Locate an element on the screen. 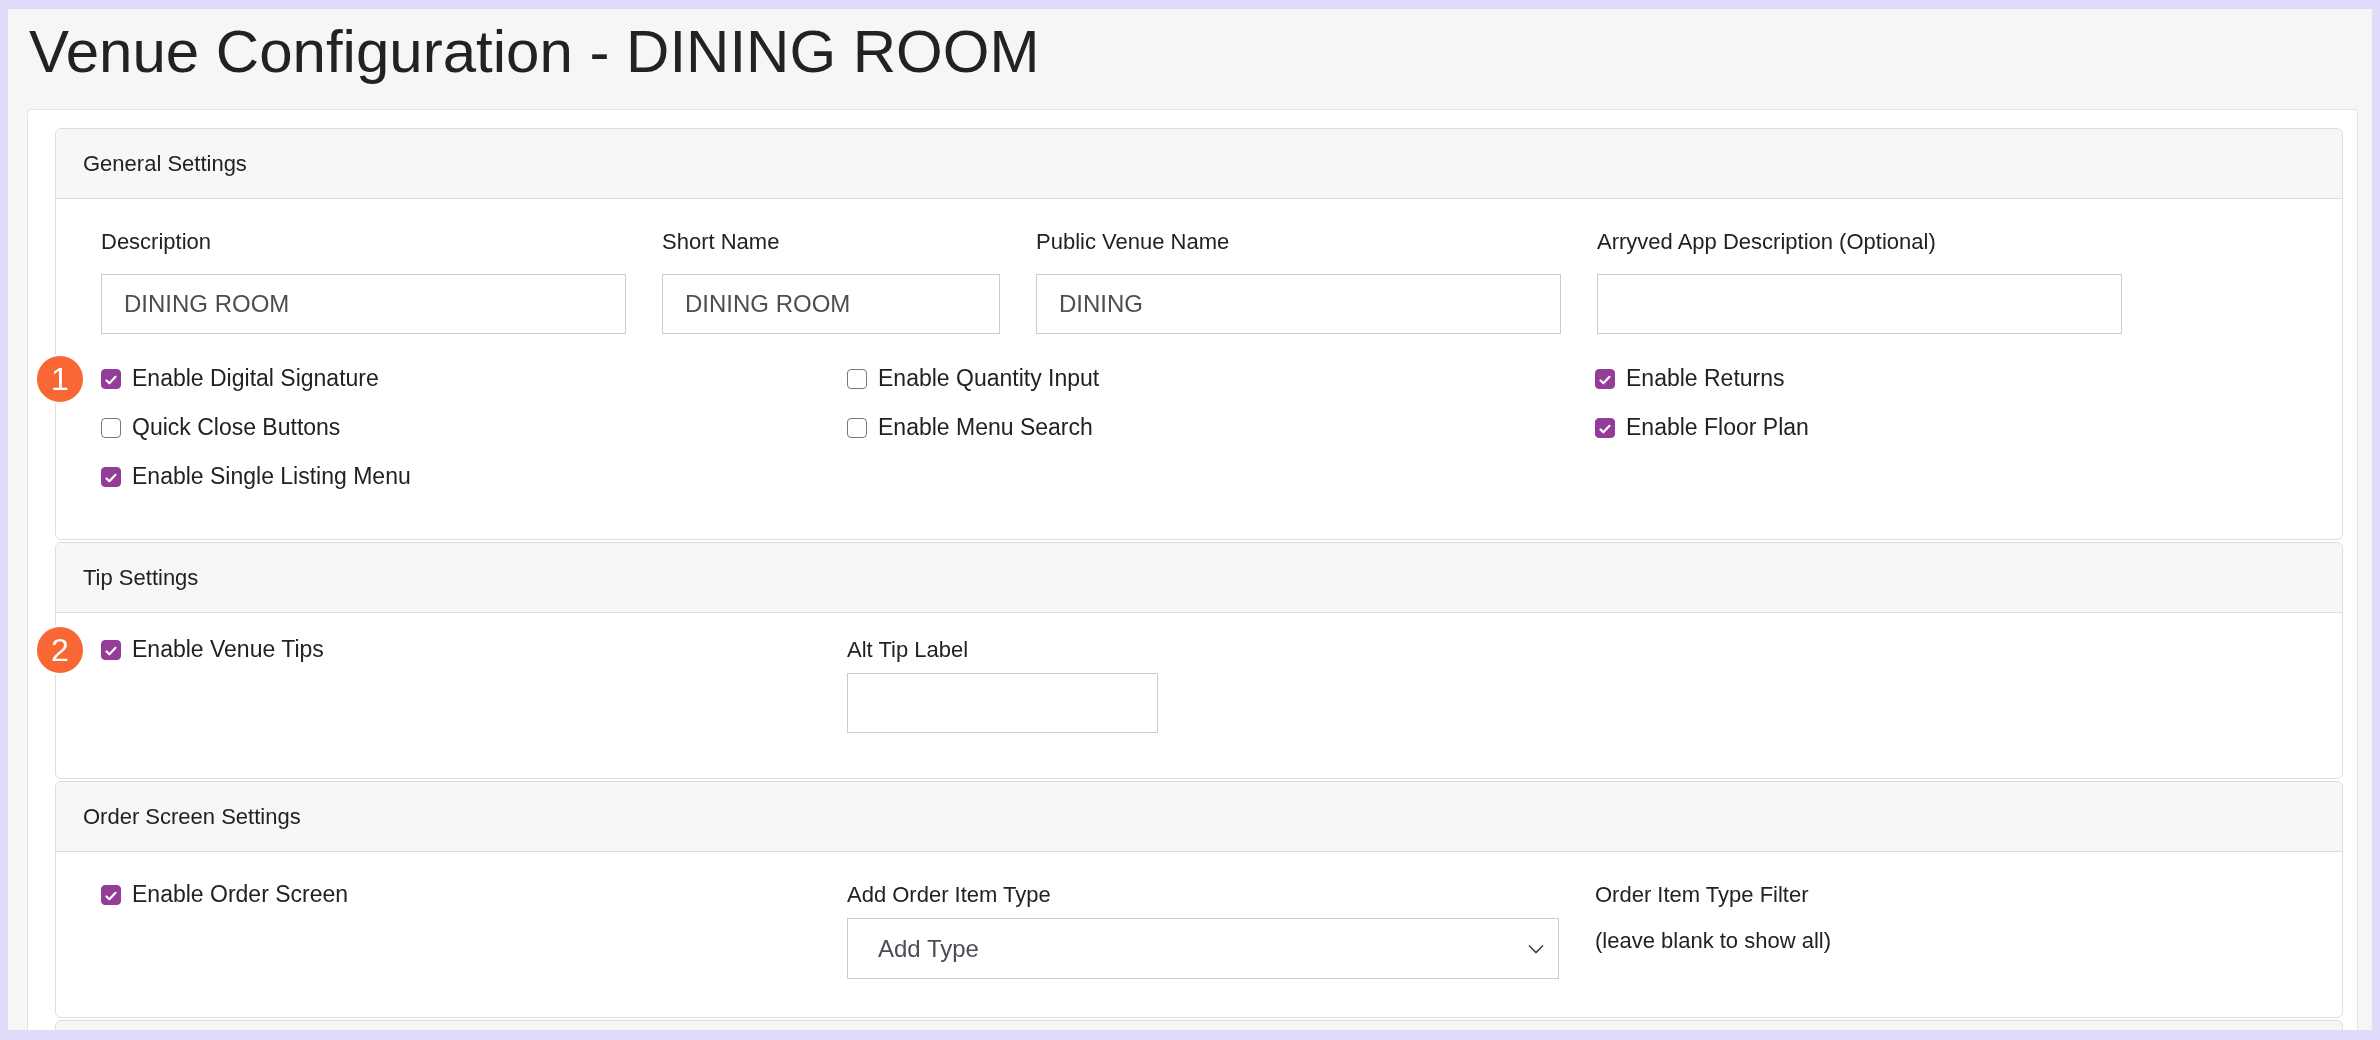 The width and height of the screenshot is (2380, 1040). checkbox-label: Enable Order Screen is located at coordinates (240, 894).